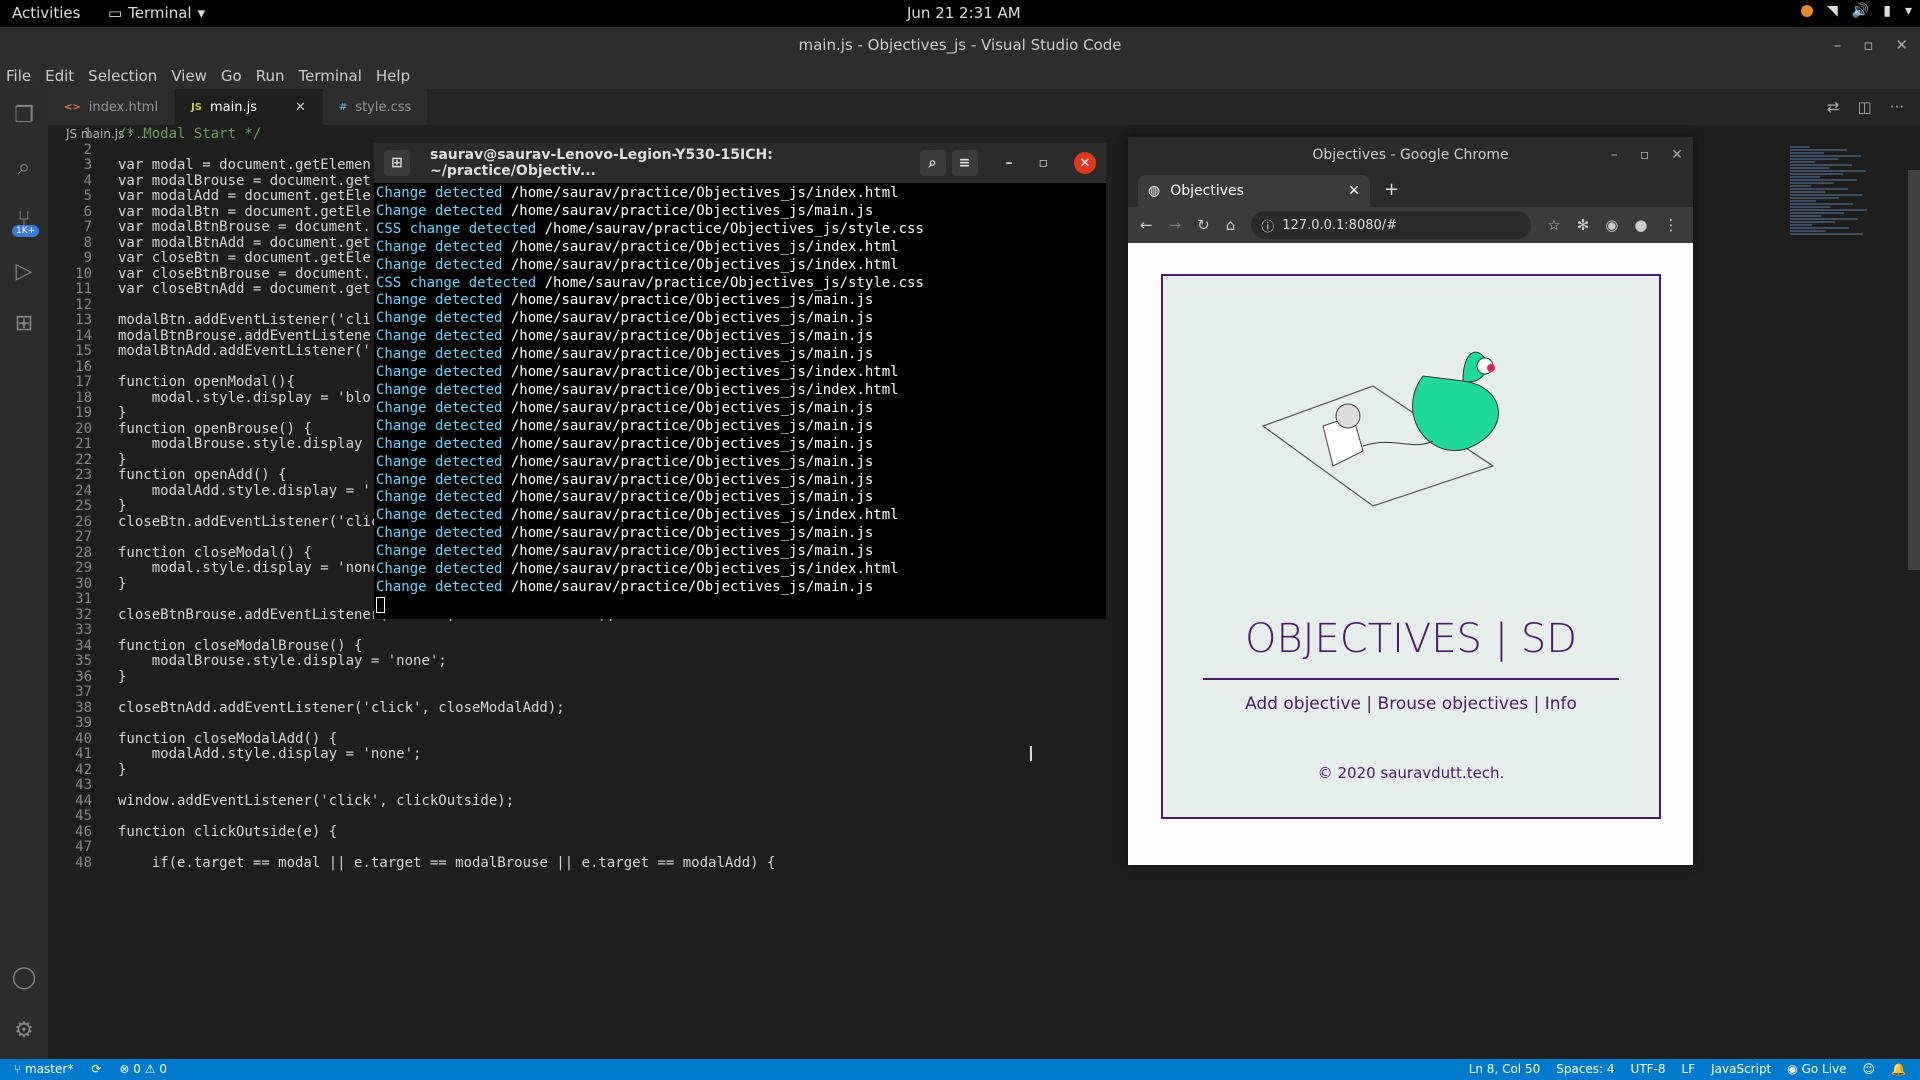 This screenshot has width=1920, height=1080. What do you see at coordinates (1689, 1069) in the screenshot?
I see `line-ending: LF` at bounding box center [1689, 1069].